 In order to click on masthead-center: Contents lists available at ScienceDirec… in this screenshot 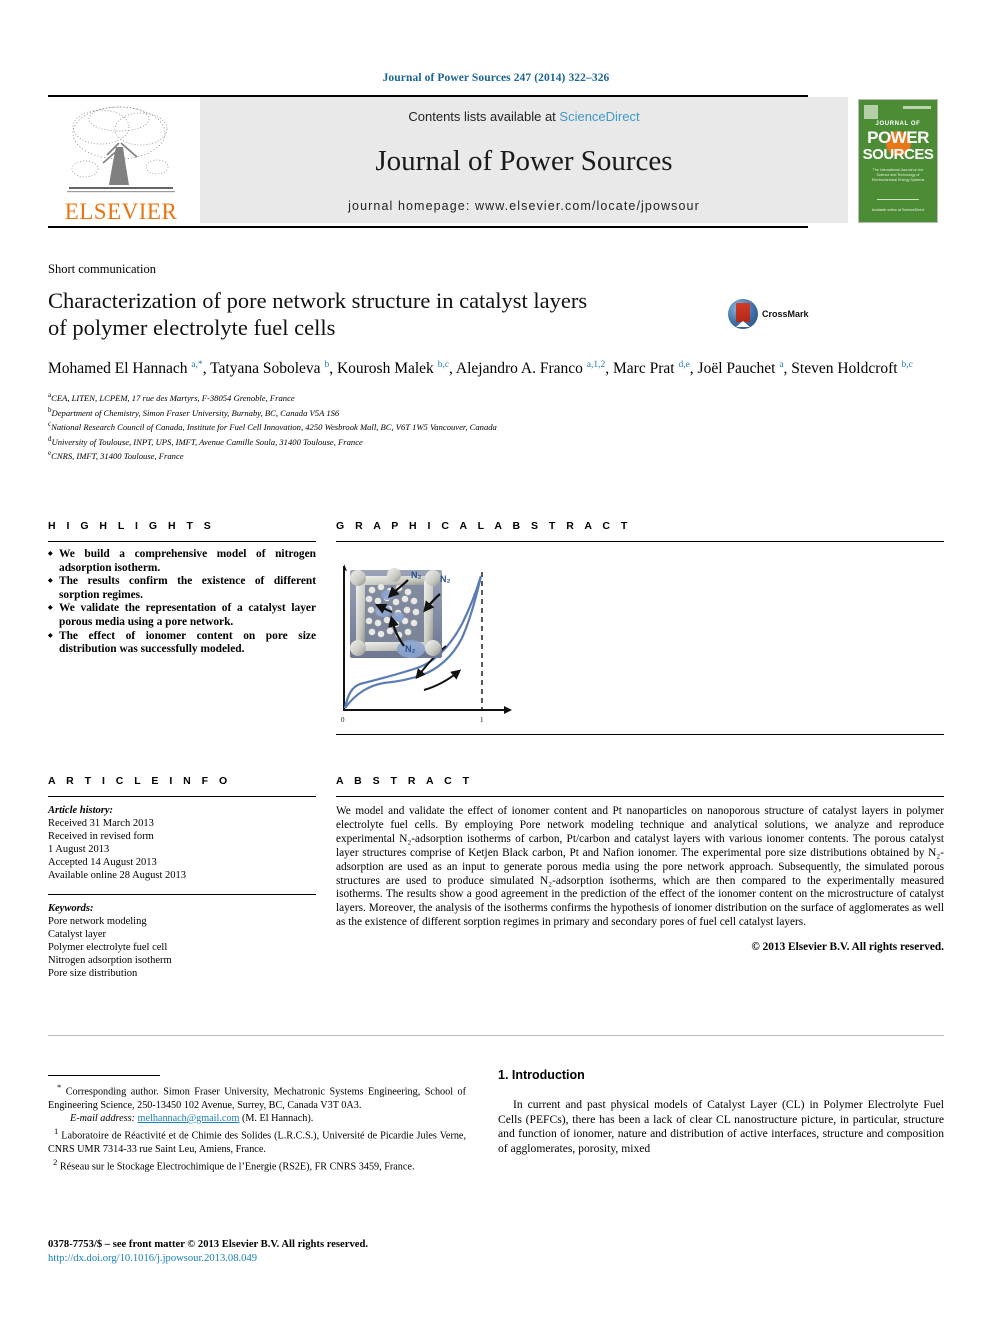, I will do `click(524, 160)`.